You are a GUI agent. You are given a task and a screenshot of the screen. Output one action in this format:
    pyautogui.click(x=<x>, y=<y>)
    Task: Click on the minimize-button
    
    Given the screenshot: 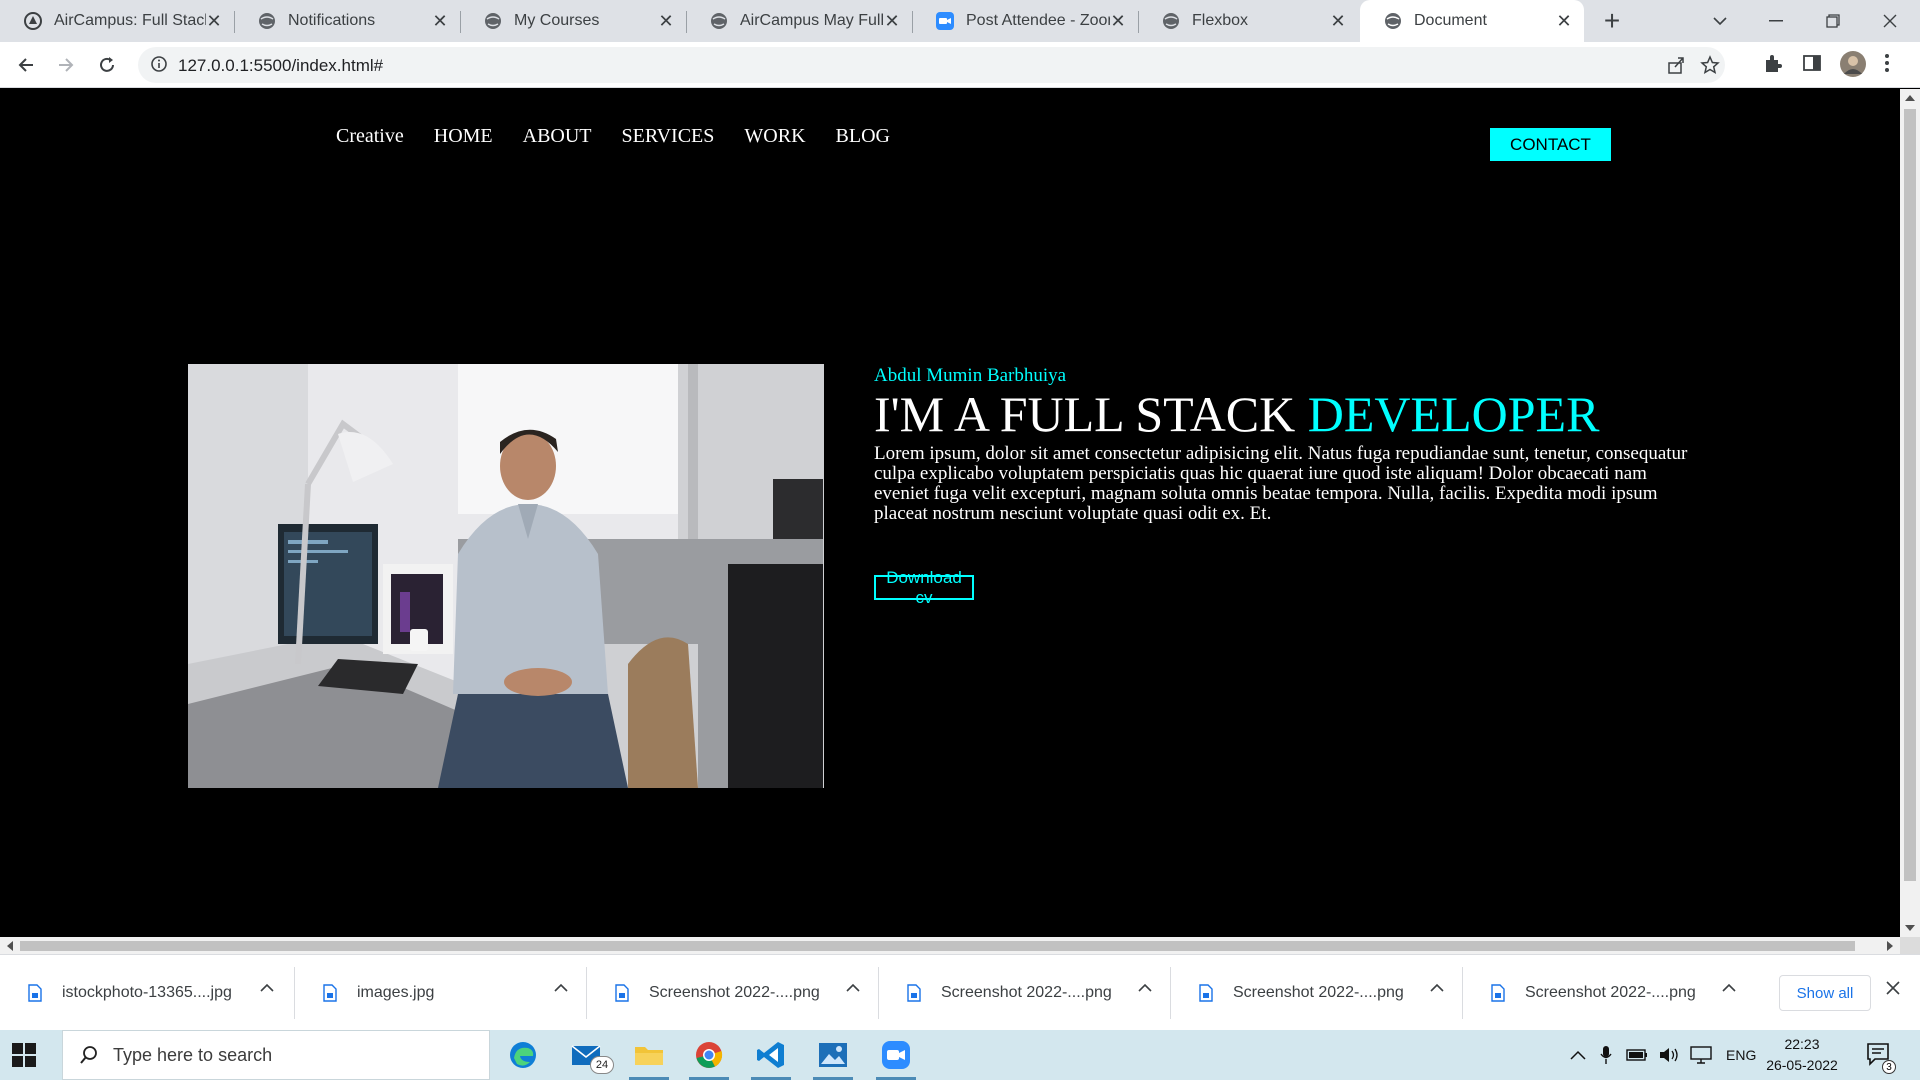 What is the action you would take?
    pyautogui.click(x=1776, y=21)
    